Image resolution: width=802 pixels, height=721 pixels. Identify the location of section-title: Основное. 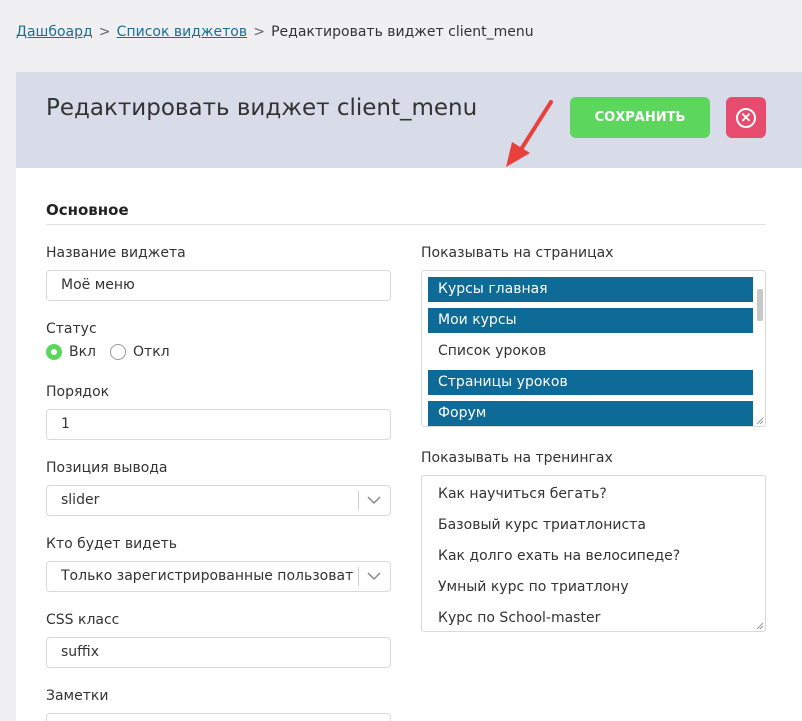
(87, 210).